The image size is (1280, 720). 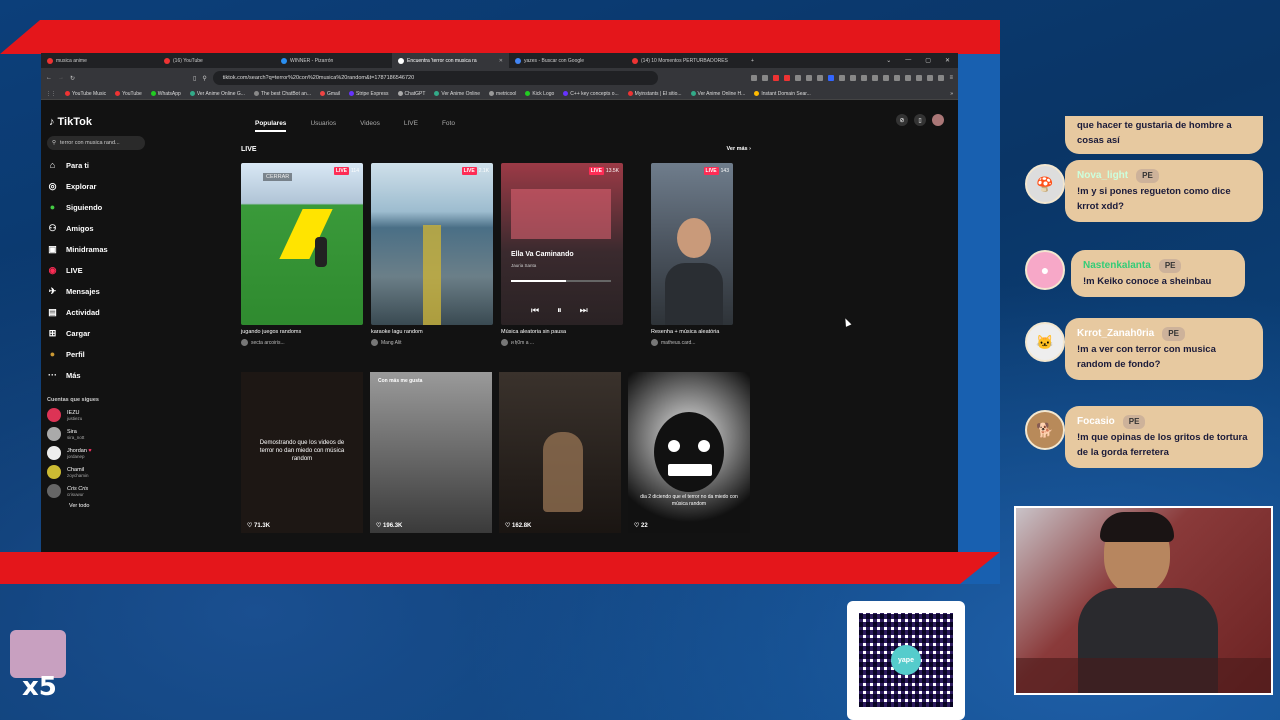 What do you see at coordinates (560, 452) in the screenshot?
I see `video-card: ♡ 162.8K` at bounding box center [560, 452].